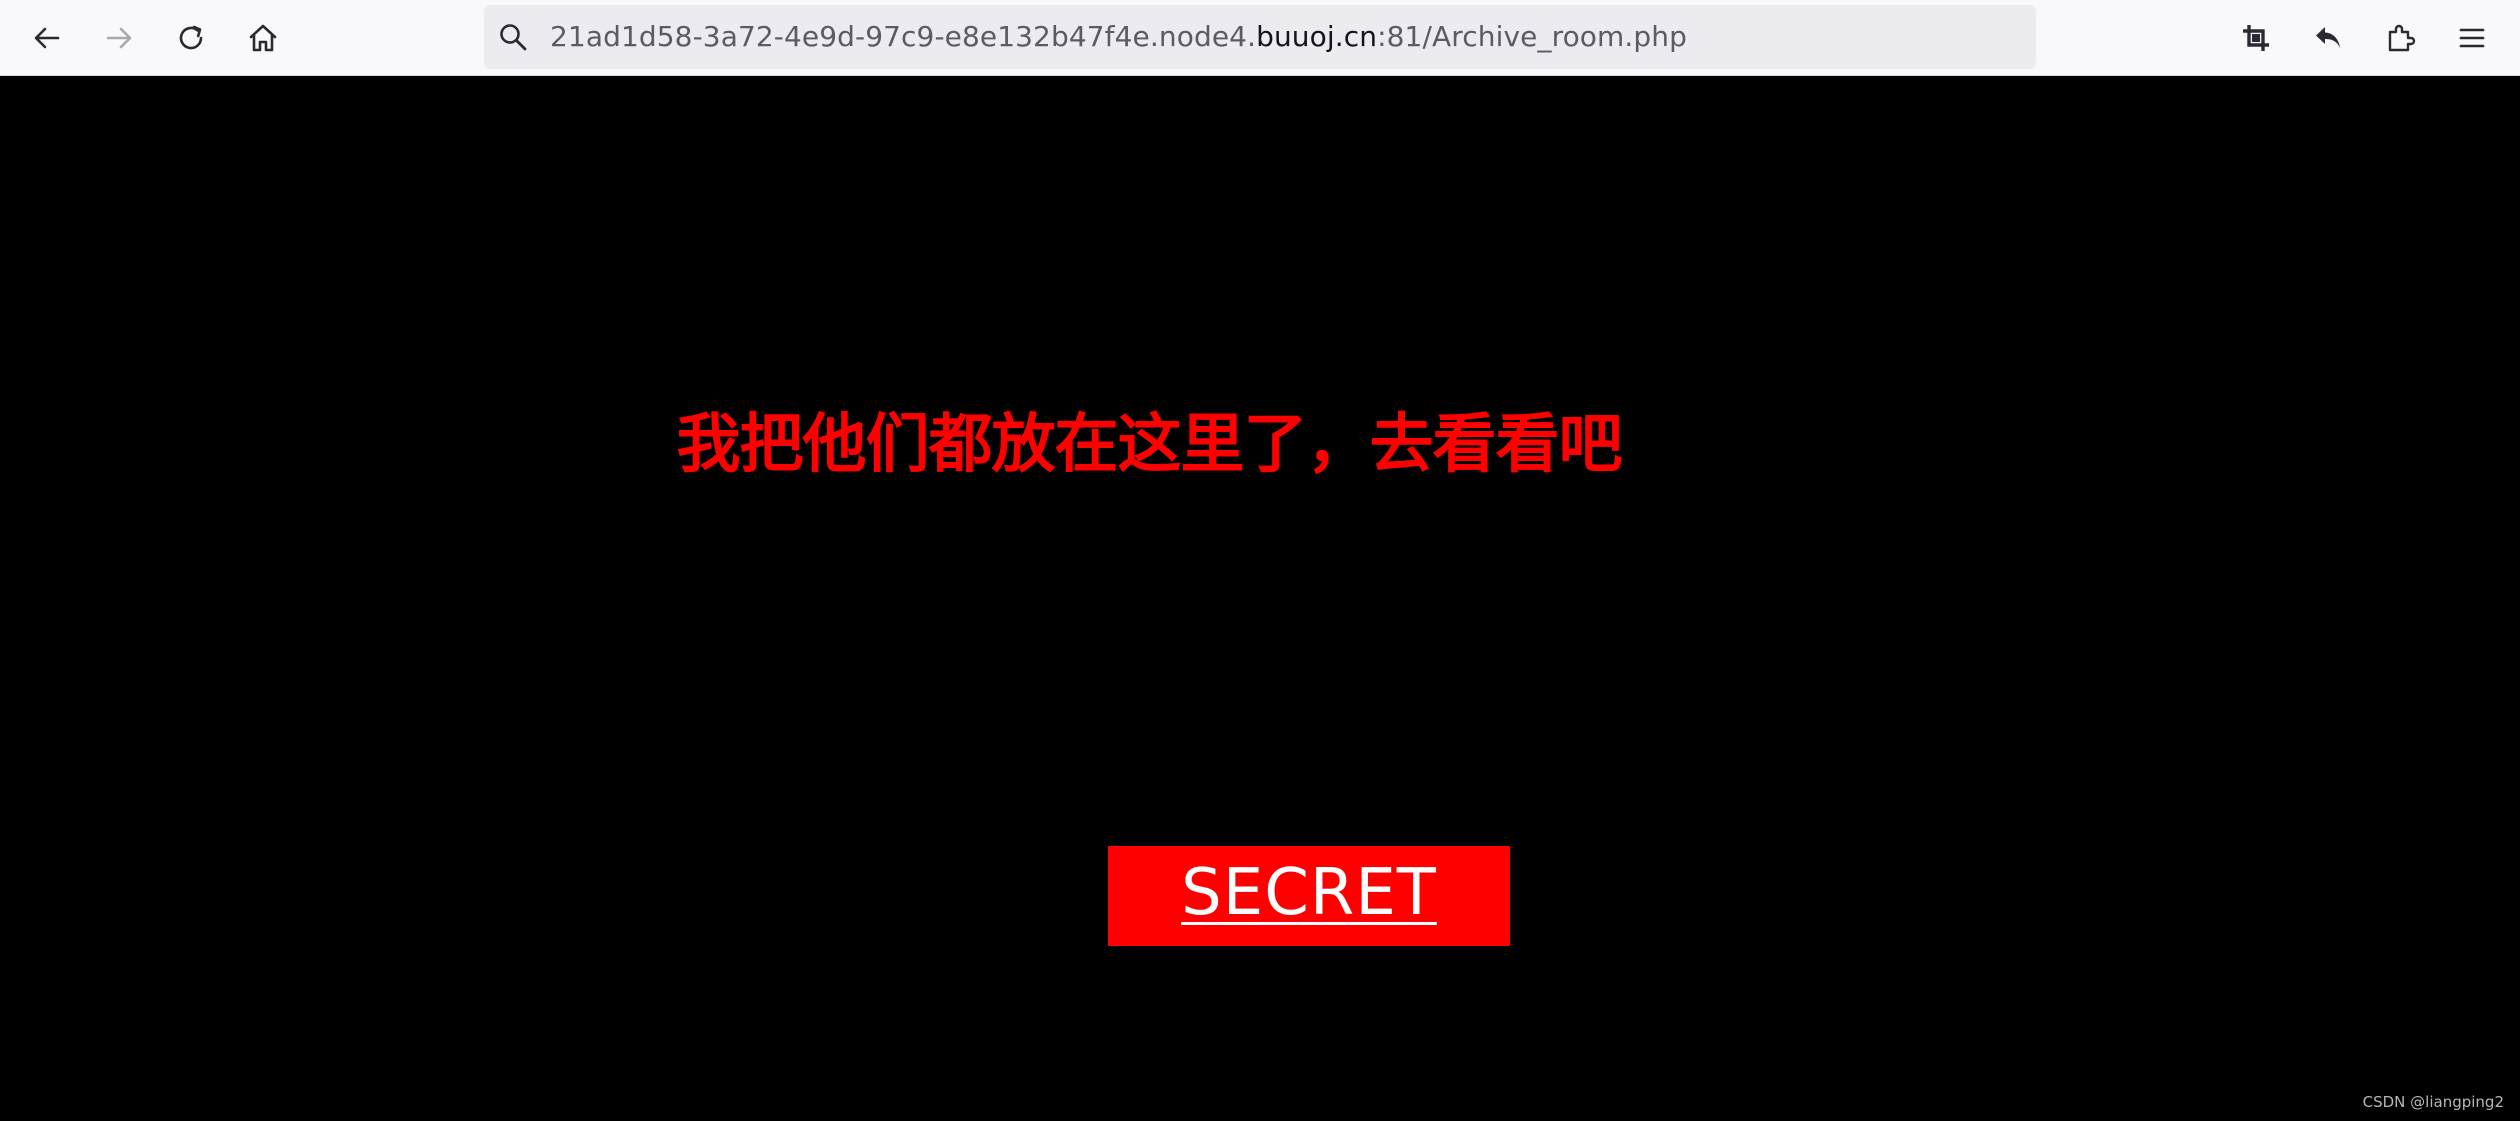  I want to click on reload-icon, so click(191, 37).